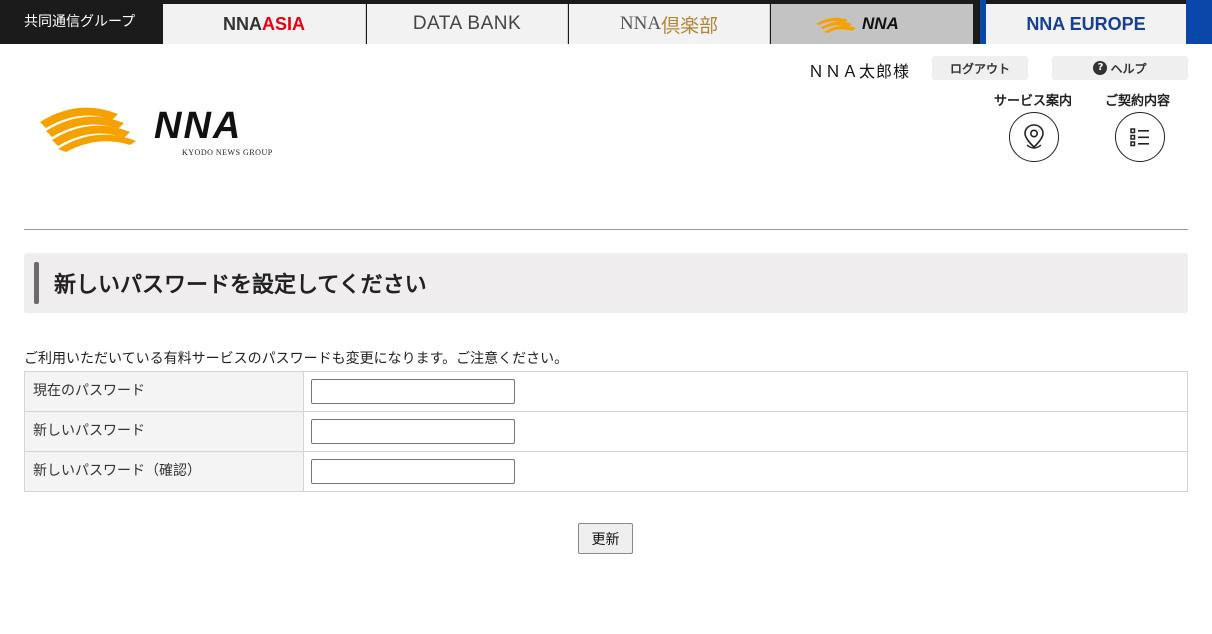 This screenshot has height=634, width=1212. I want to click on user-name: ＮＮＡ太郎様, so click(859, 71).